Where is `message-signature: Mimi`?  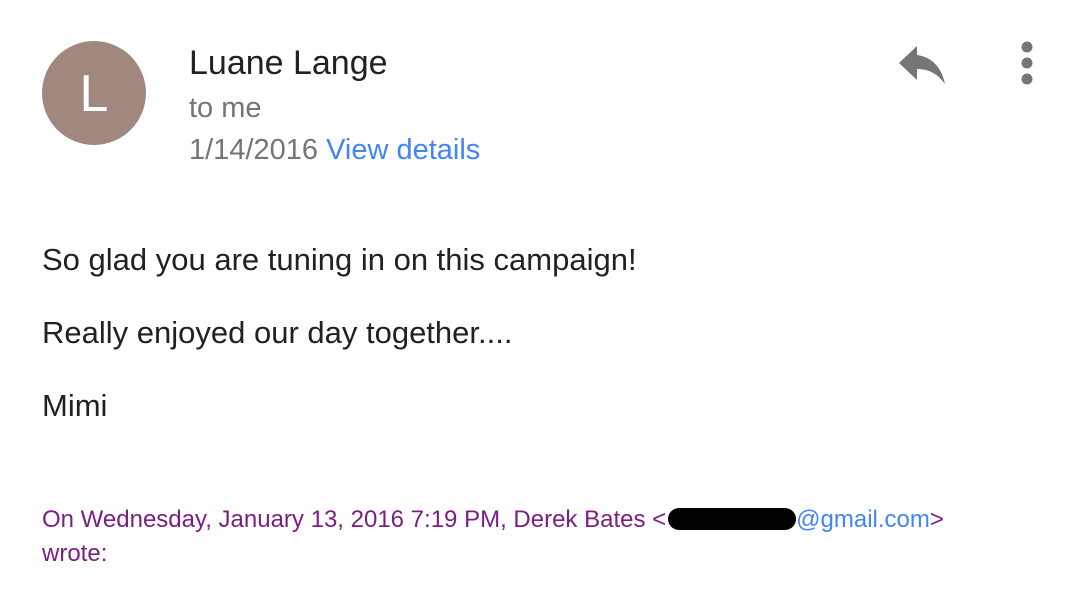
message-signature: Mimi is located at coordinates (75, 405).